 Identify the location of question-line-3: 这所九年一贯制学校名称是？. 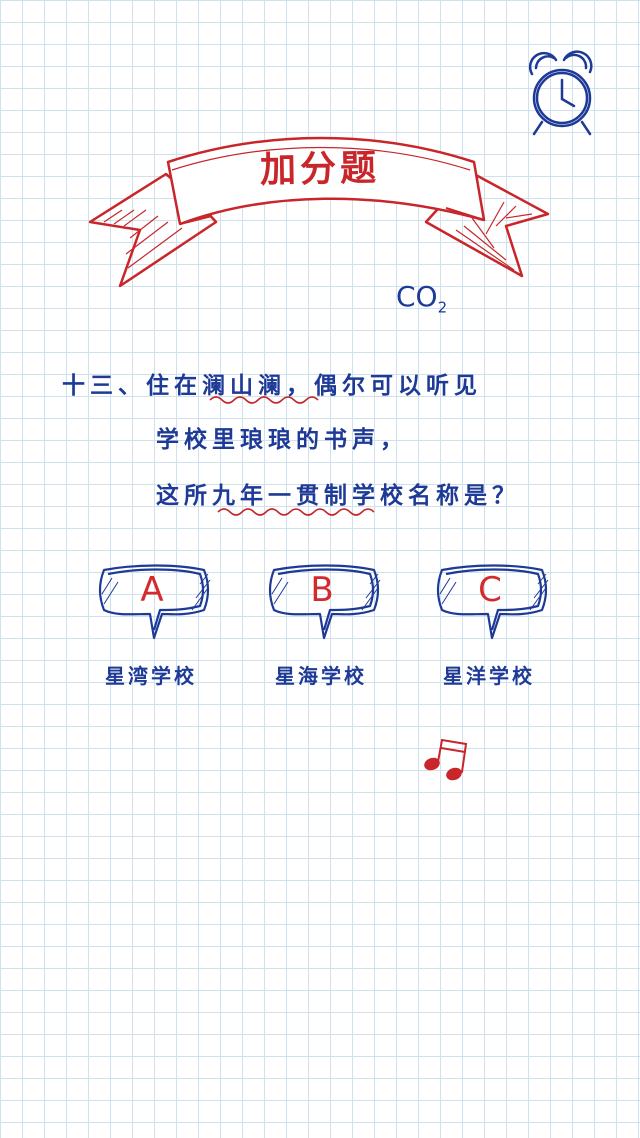
(338, 495).